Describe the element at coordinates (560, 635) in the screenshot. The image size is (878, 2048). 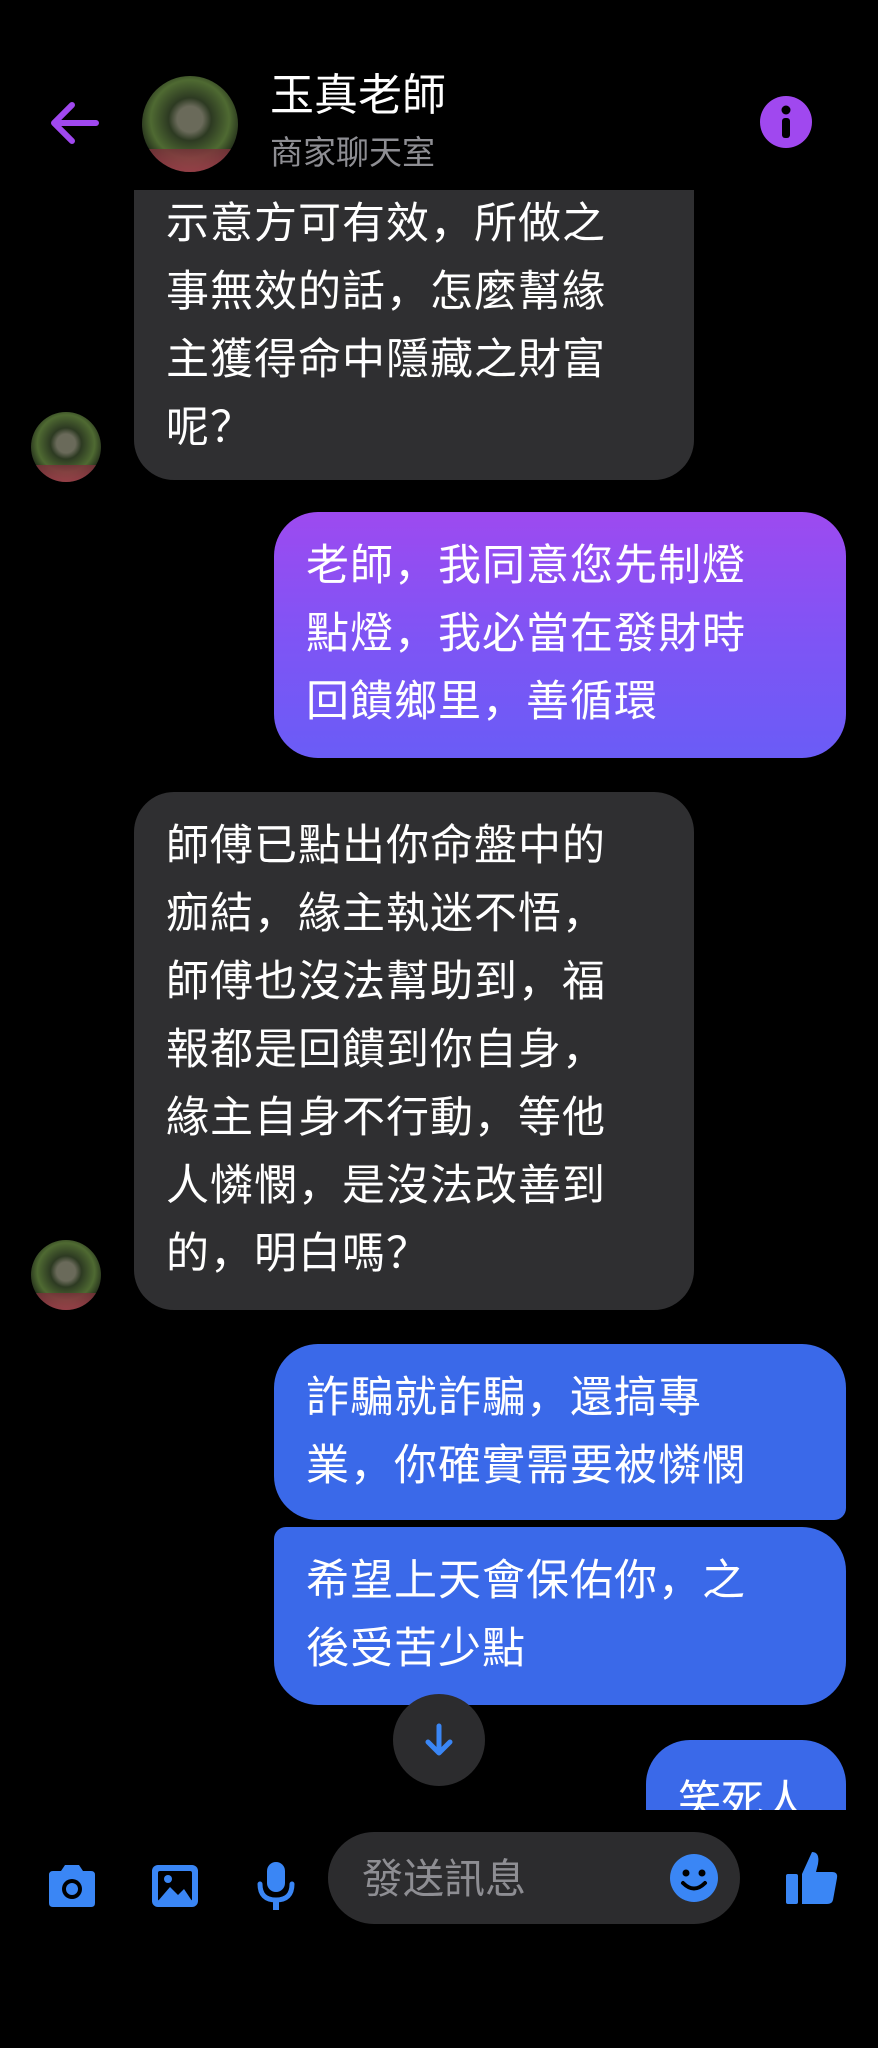
I see `message-bubble-outgoing: 老師，我同意您先制燈 點燈，我必當在發財時 回饋鄉里，善循環` at that location.